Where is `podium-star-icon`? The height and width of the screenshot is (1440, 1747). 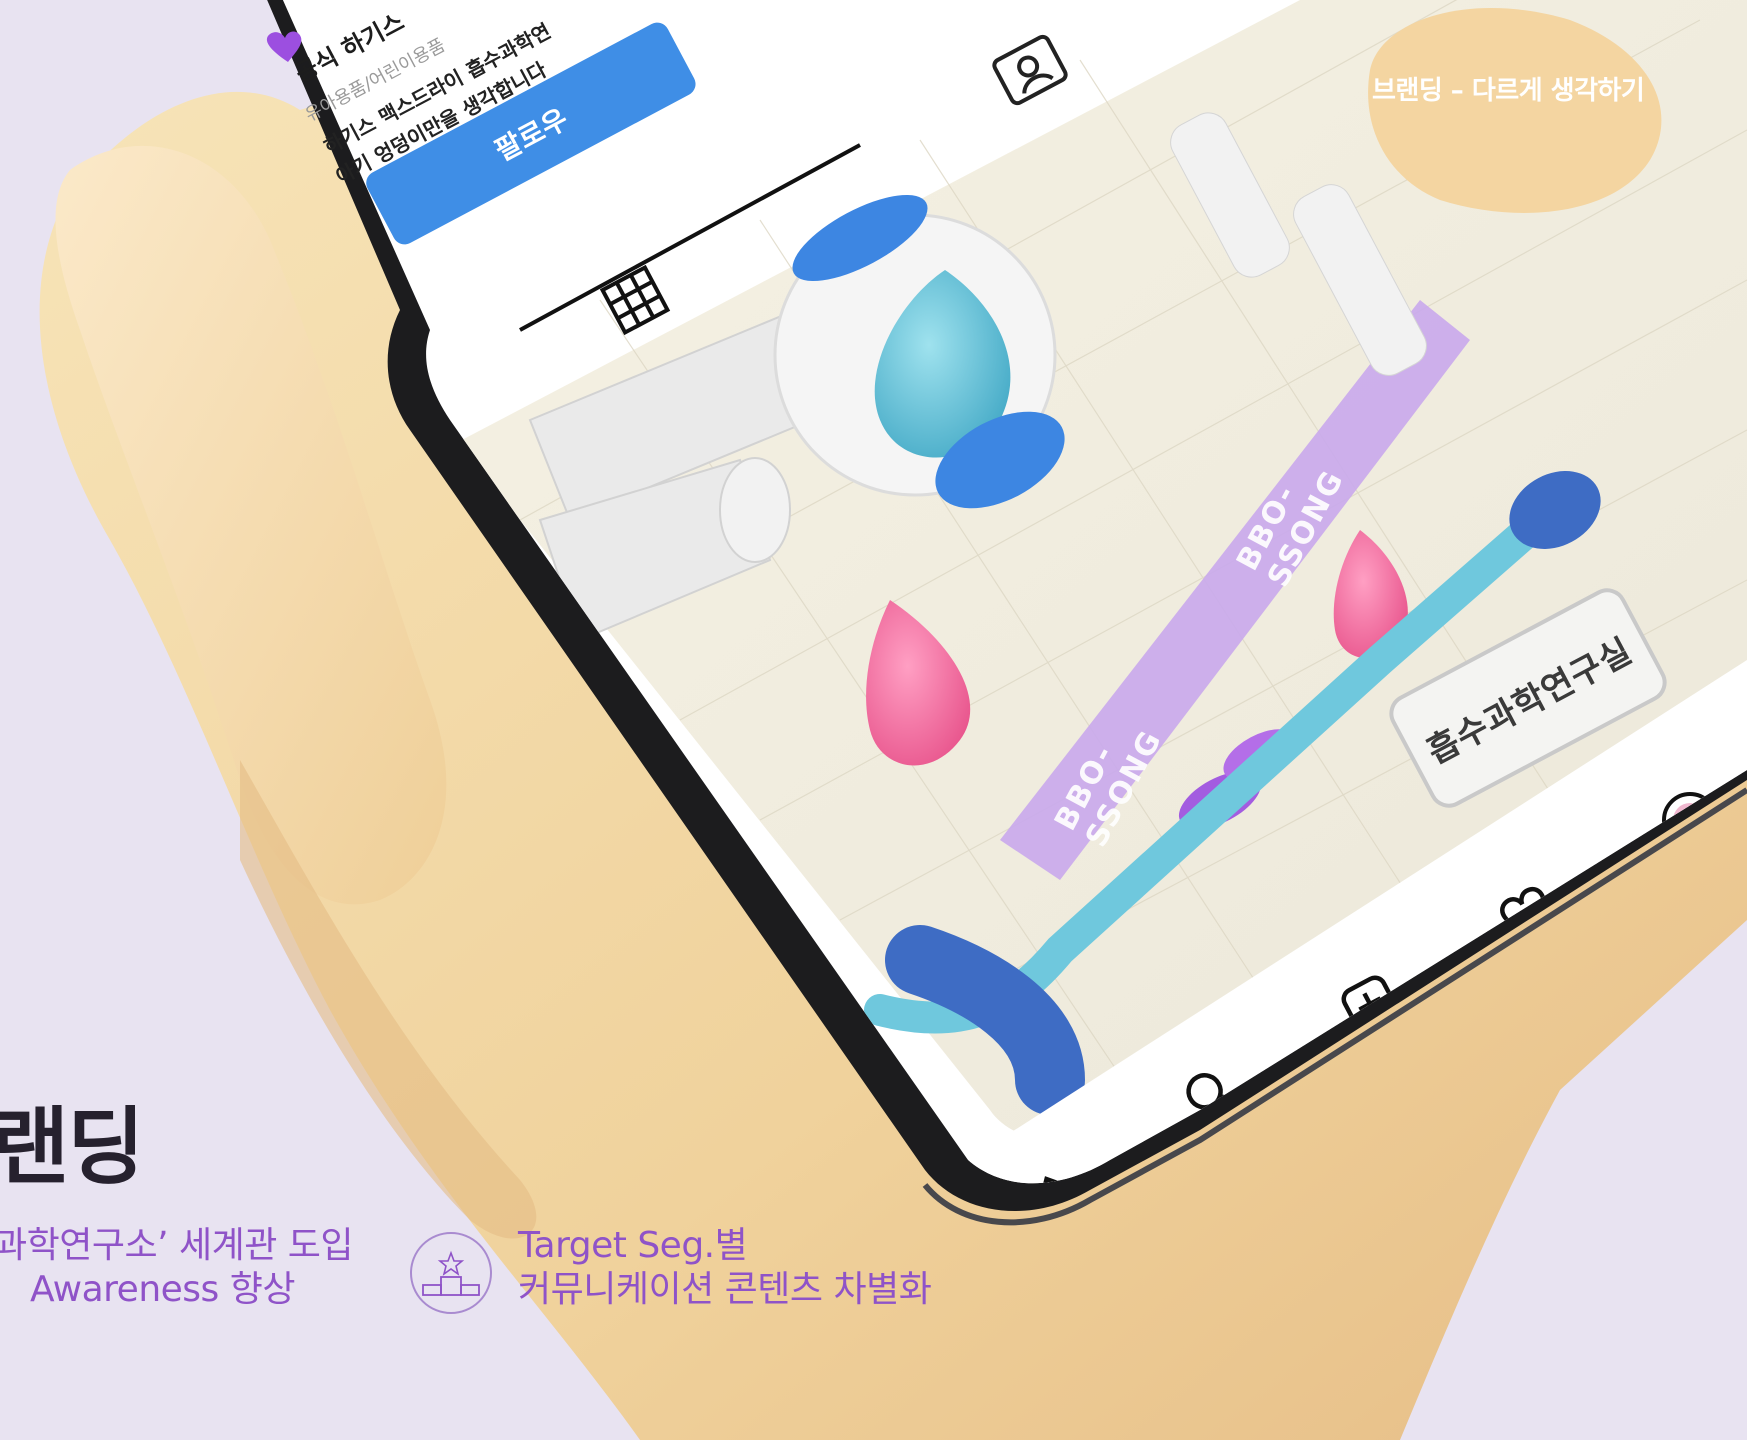 podium-star-icon is located at coordinates (451, 1273).